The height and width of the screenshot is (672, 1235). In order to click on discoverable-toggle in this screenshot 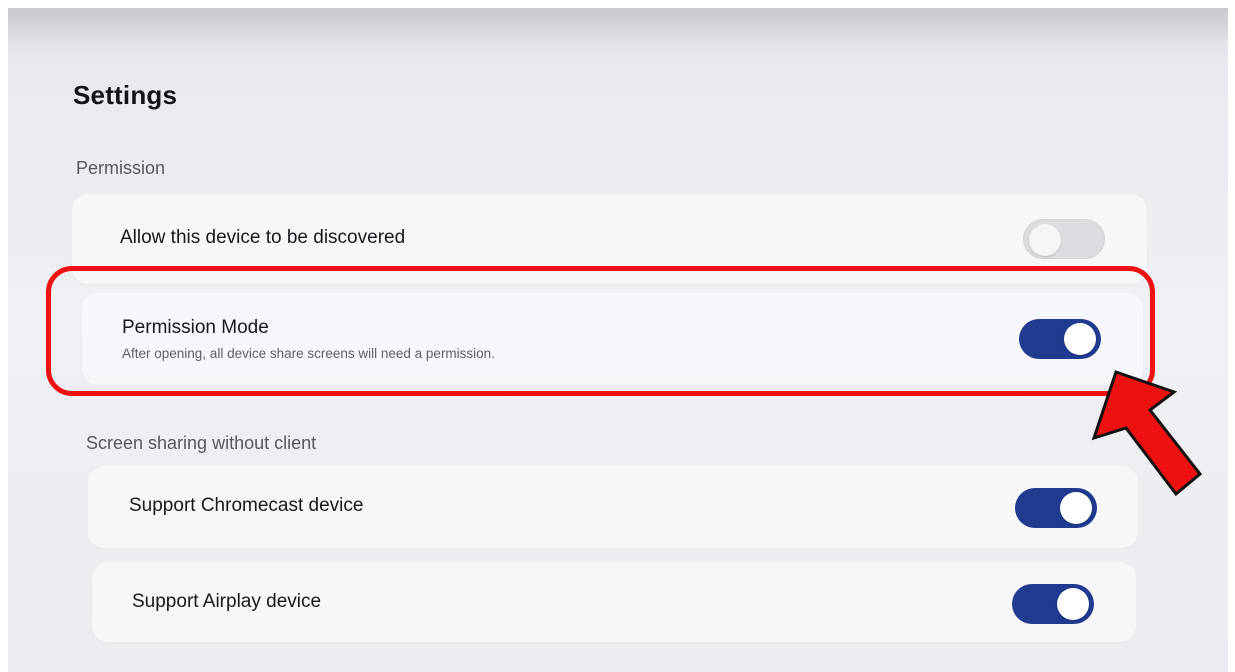, I will do `click(1064, 239)`.